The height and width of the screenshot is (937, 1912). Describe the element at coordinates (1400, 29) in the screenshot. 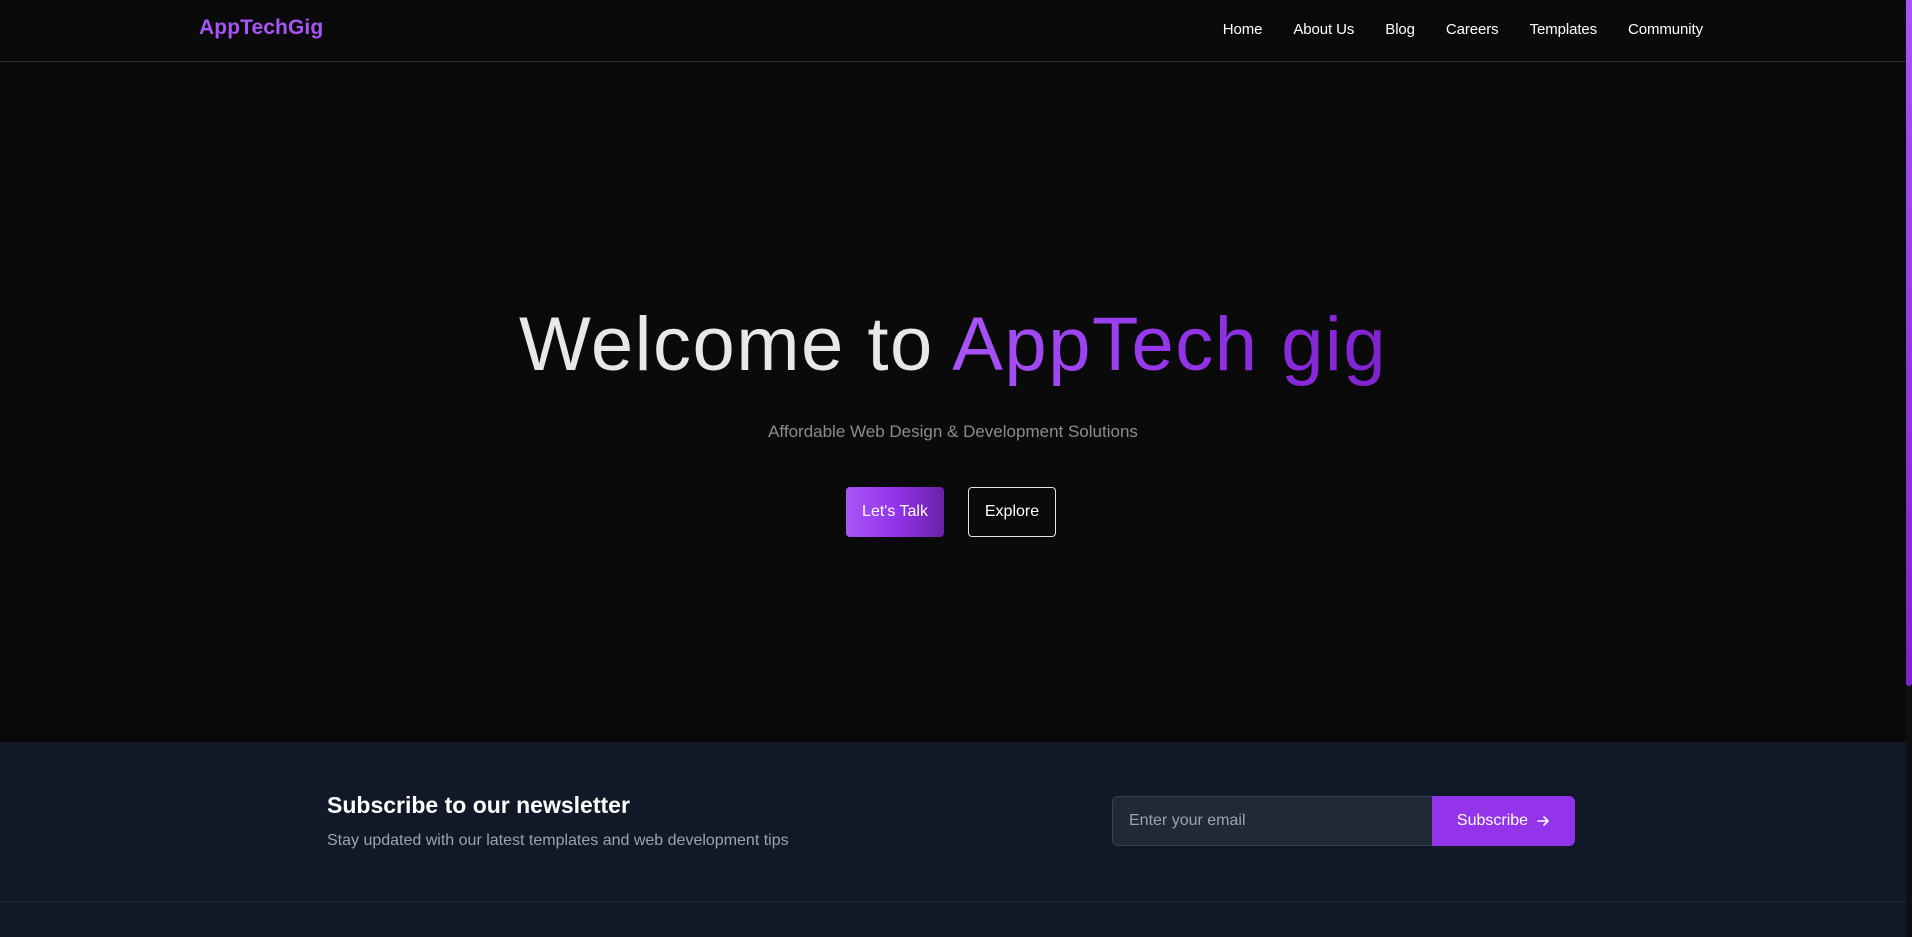

I see `nav-blog: Blog` at that location.